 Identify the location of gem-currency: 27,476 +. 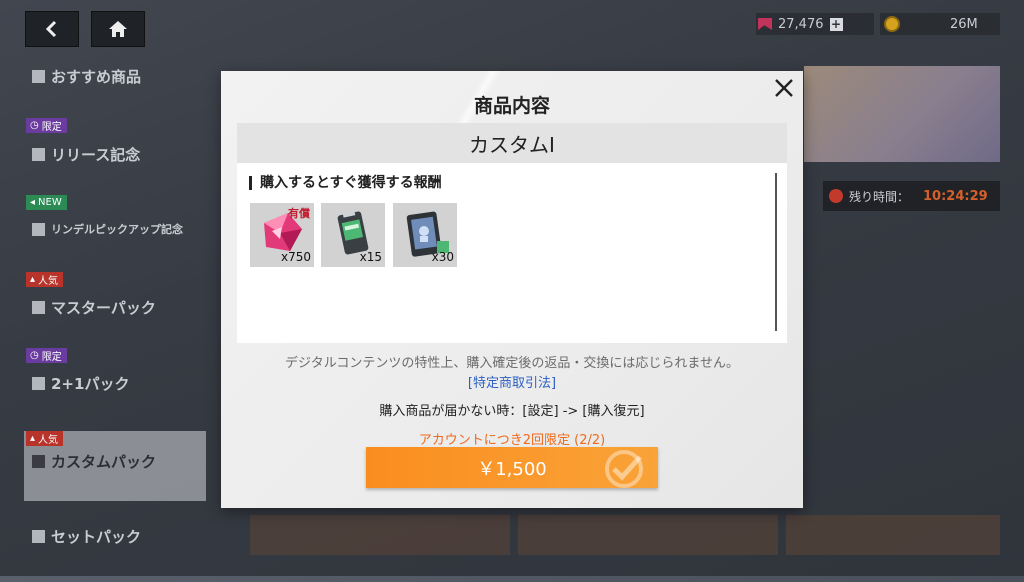
(815, 24).